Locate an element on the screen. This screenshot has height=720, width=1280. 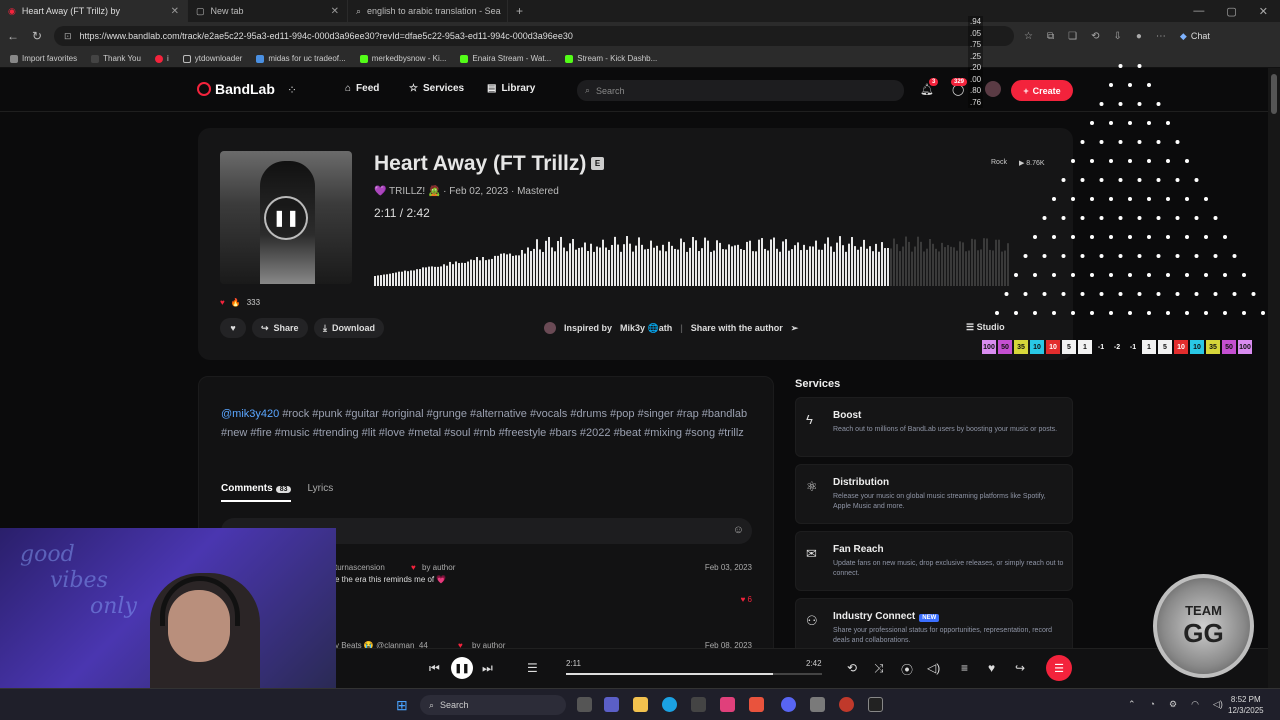
emoji-icon: ☺ is located at coordinates (738, 530).